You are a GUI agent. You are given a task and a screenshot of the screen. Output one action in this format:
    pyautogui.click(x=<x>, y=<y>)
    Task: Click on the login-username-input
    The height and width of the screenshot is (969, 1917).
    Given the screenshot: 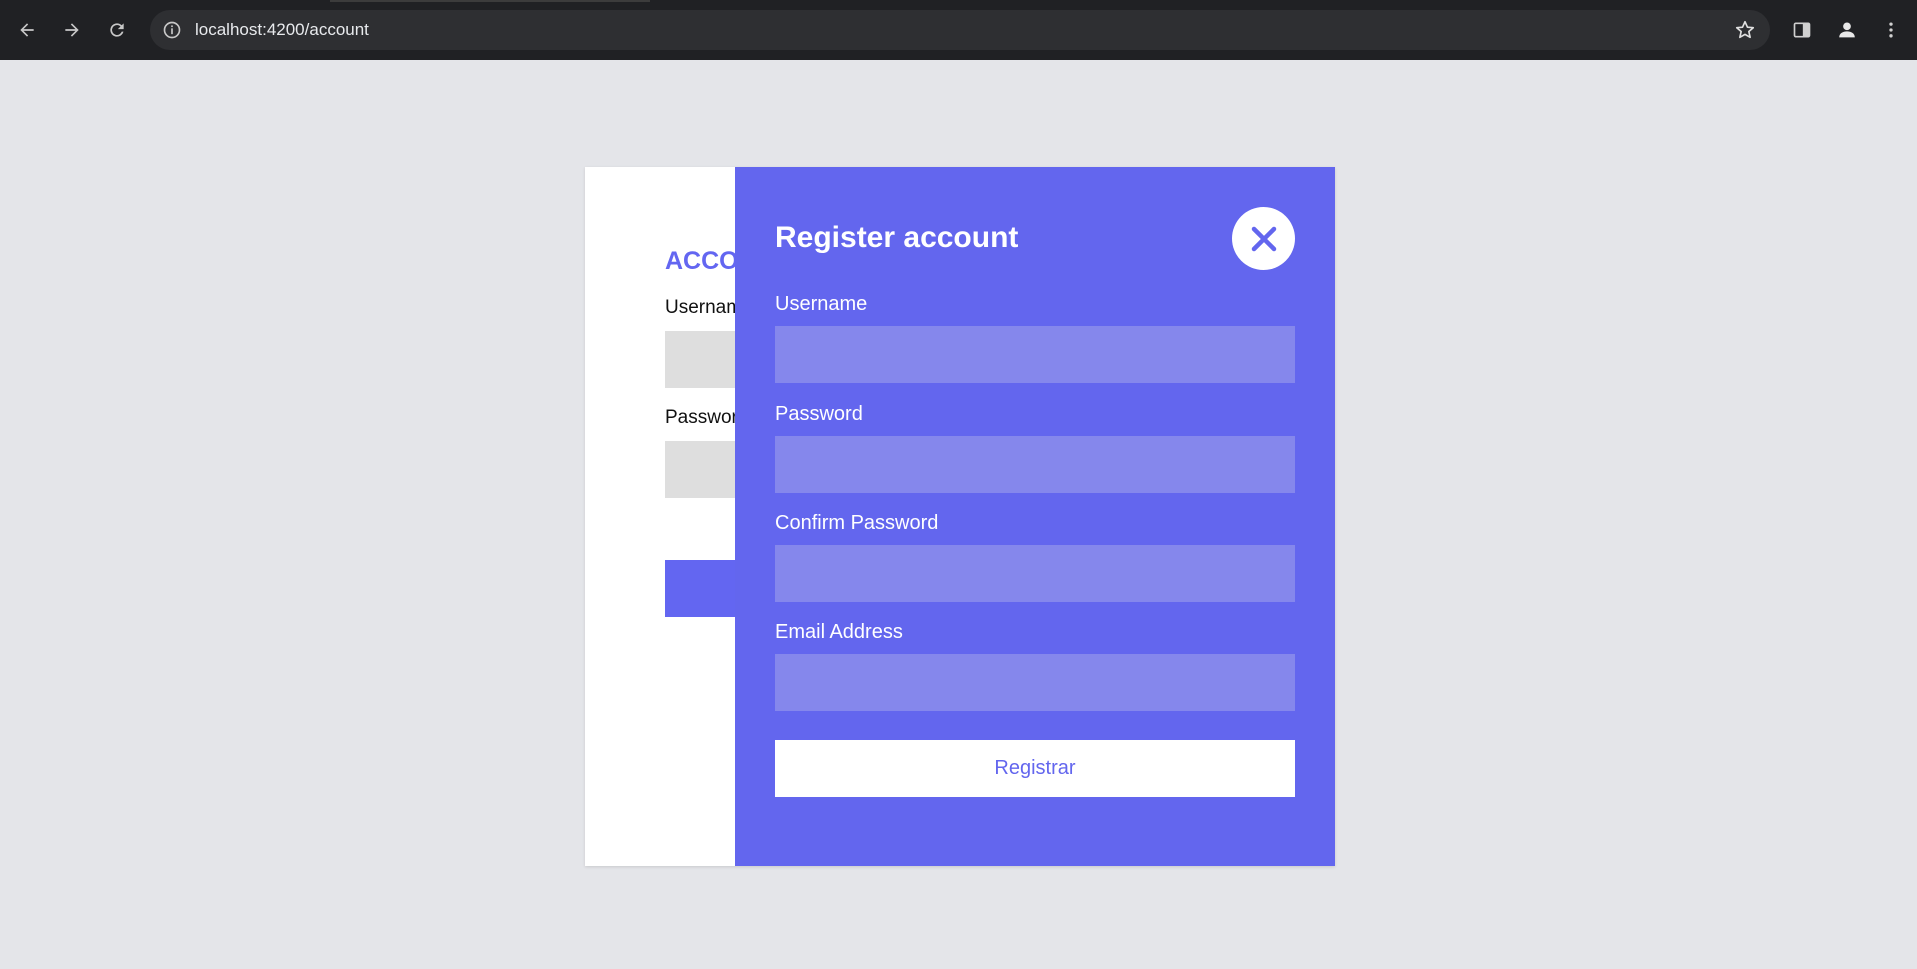 What is the action you would take?
    pyautogui.click(x=700, y=359)
    